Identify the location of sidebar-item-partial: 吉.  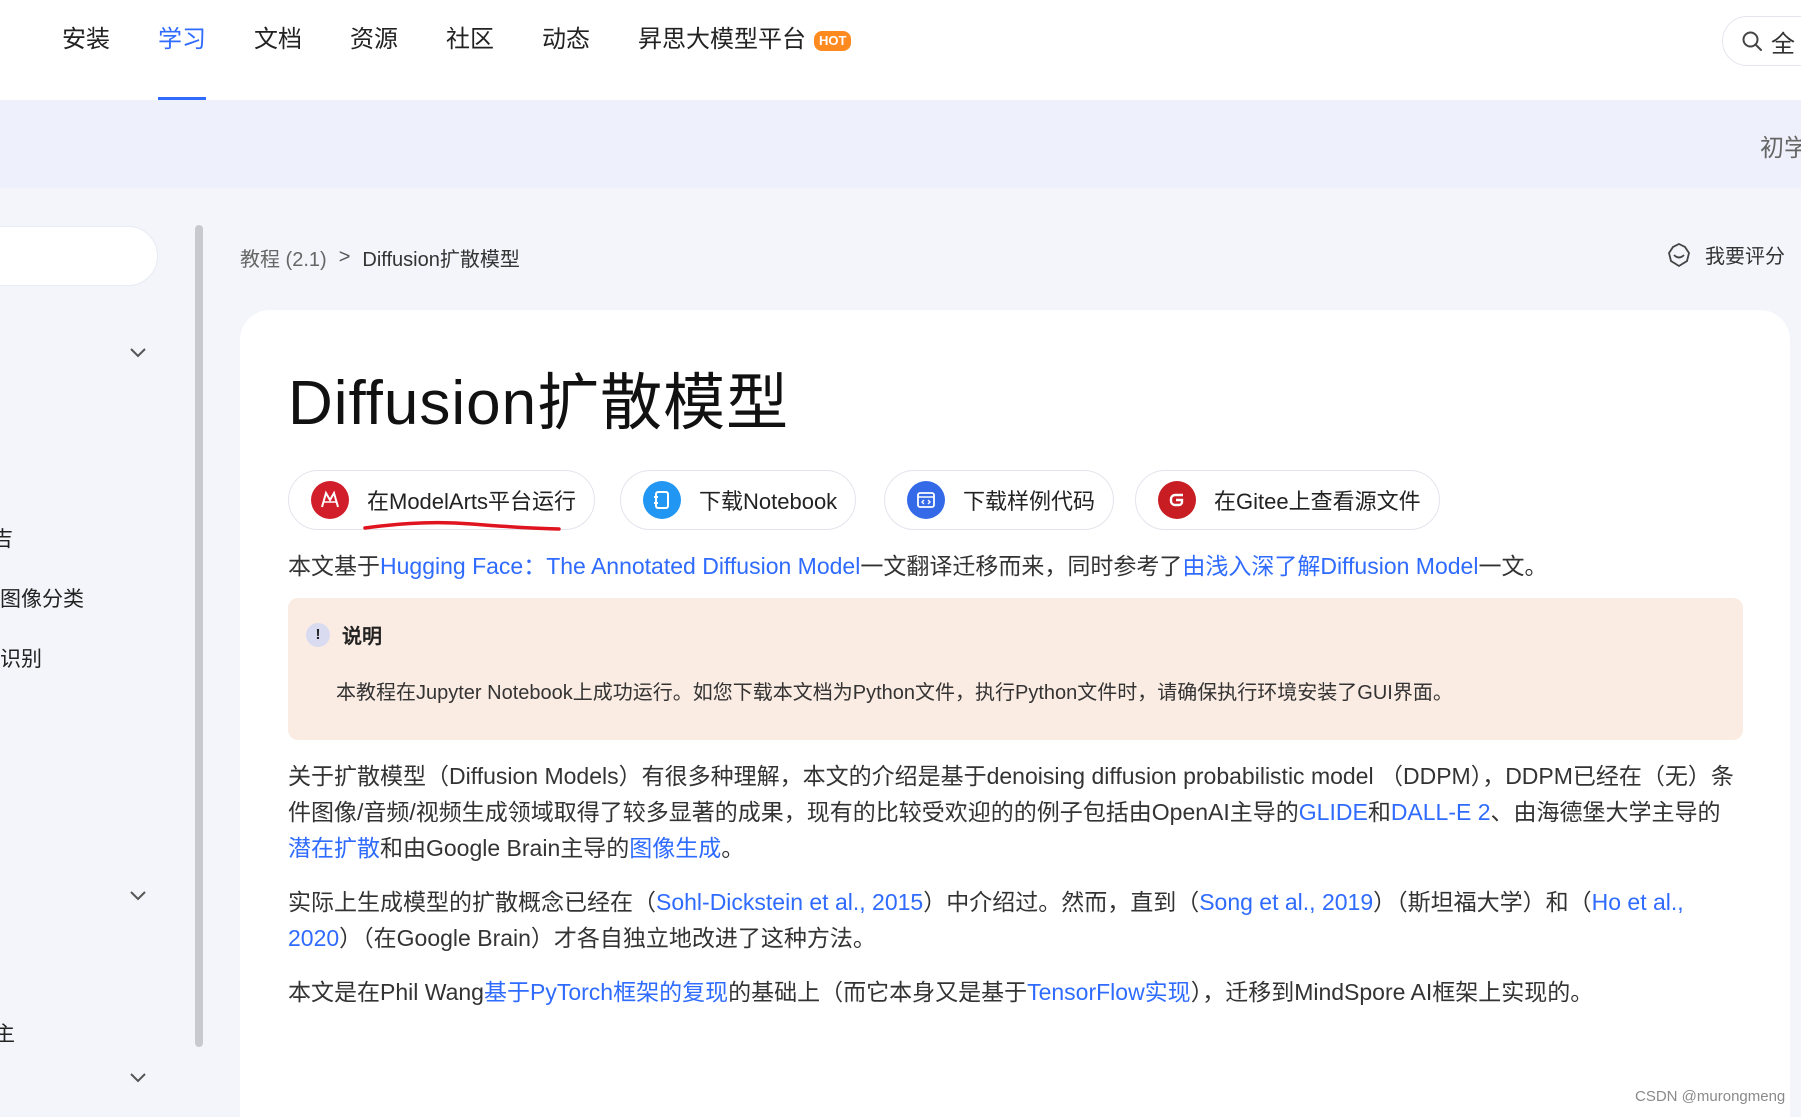
(6, 538).